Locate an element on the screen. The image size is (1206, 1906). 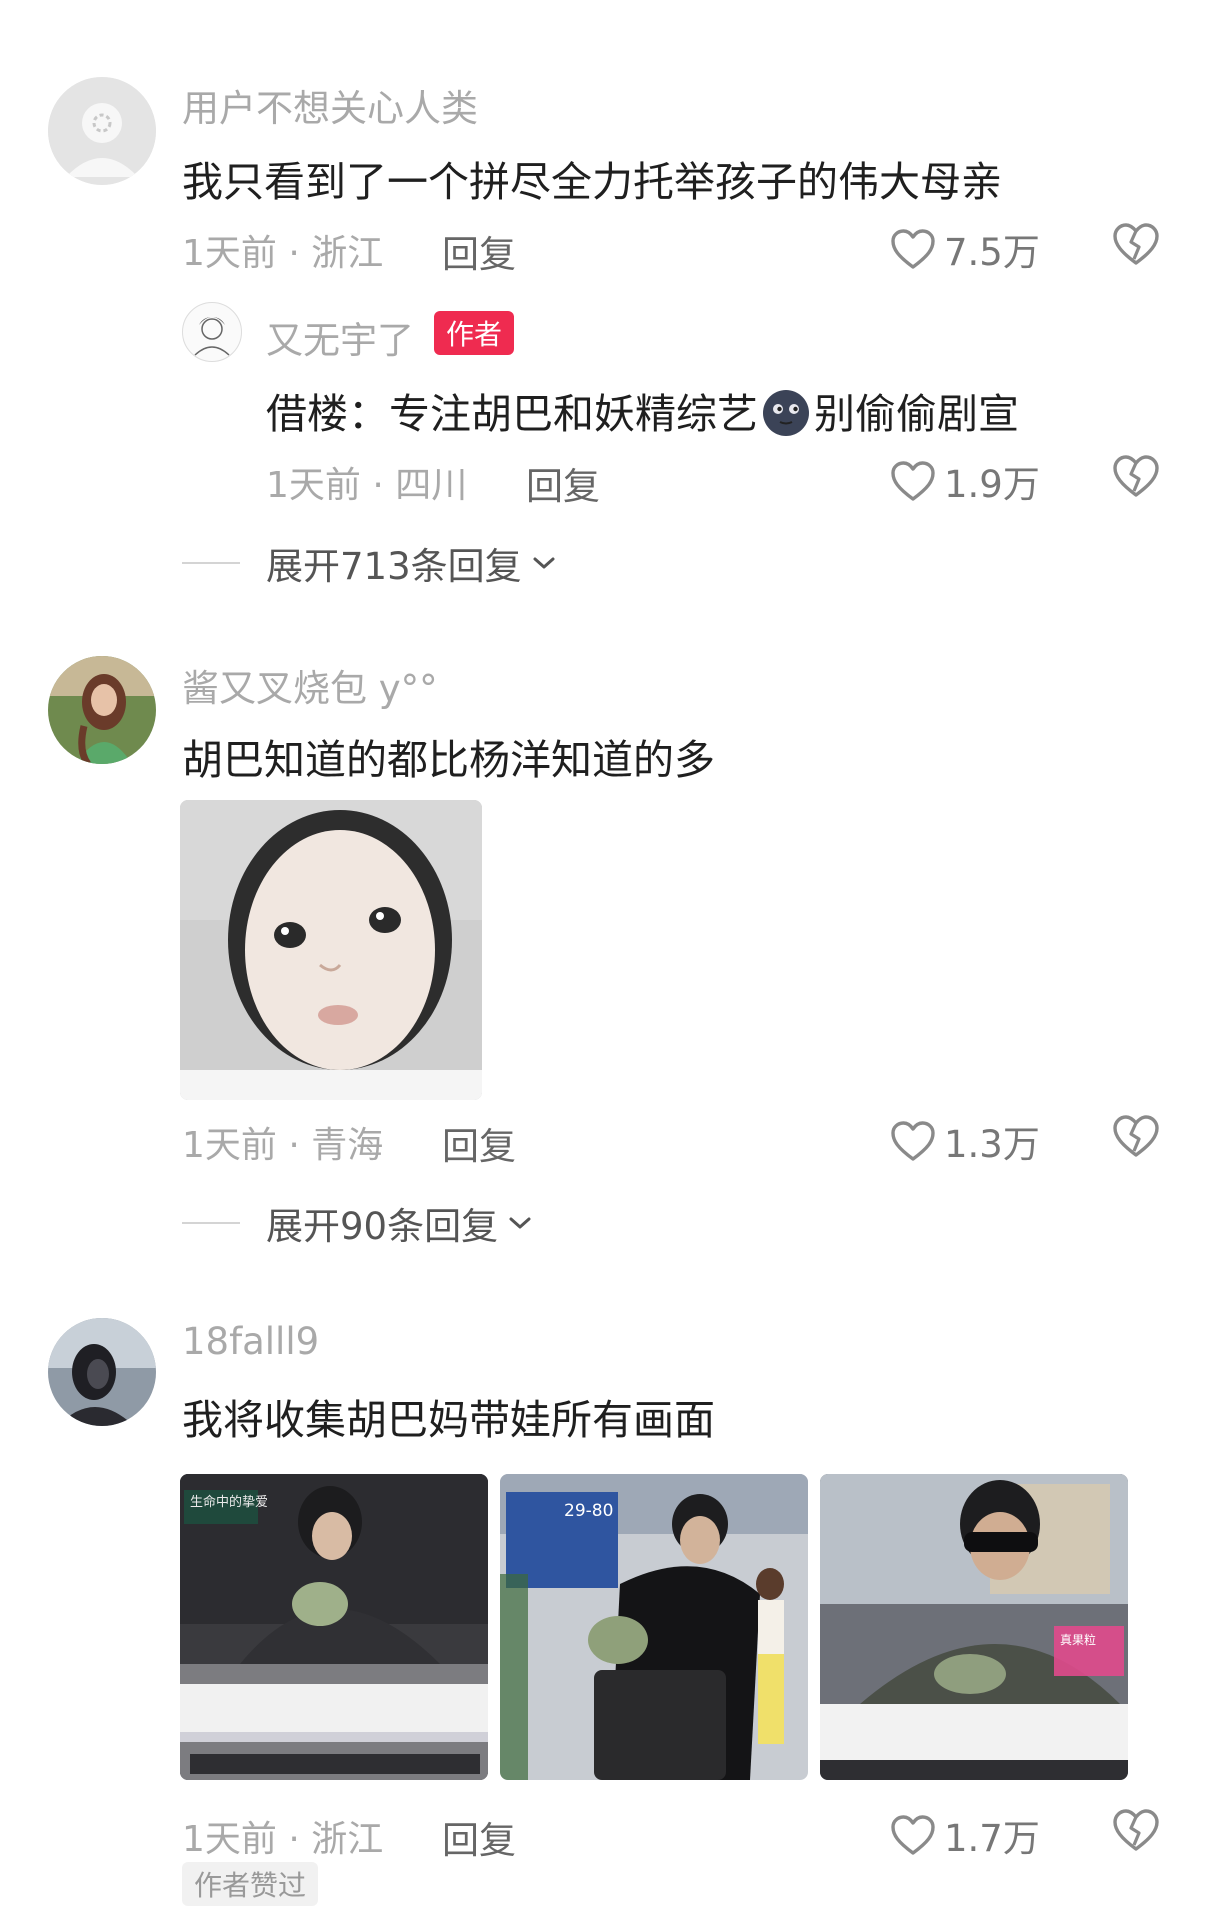
default-avatar-icon is located at coordinates (102, 131).